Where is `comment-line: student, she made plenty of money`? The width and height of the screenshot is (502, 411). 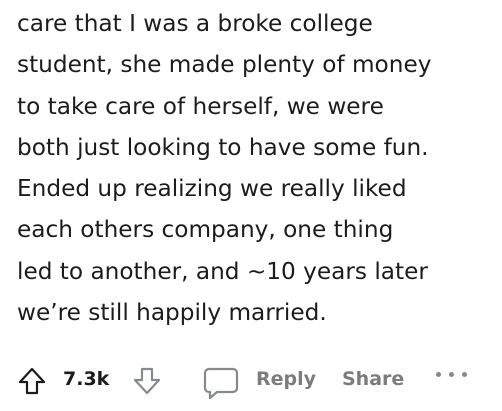 comment-line: student, she made plenty of money is located at coordinates (224, 65).